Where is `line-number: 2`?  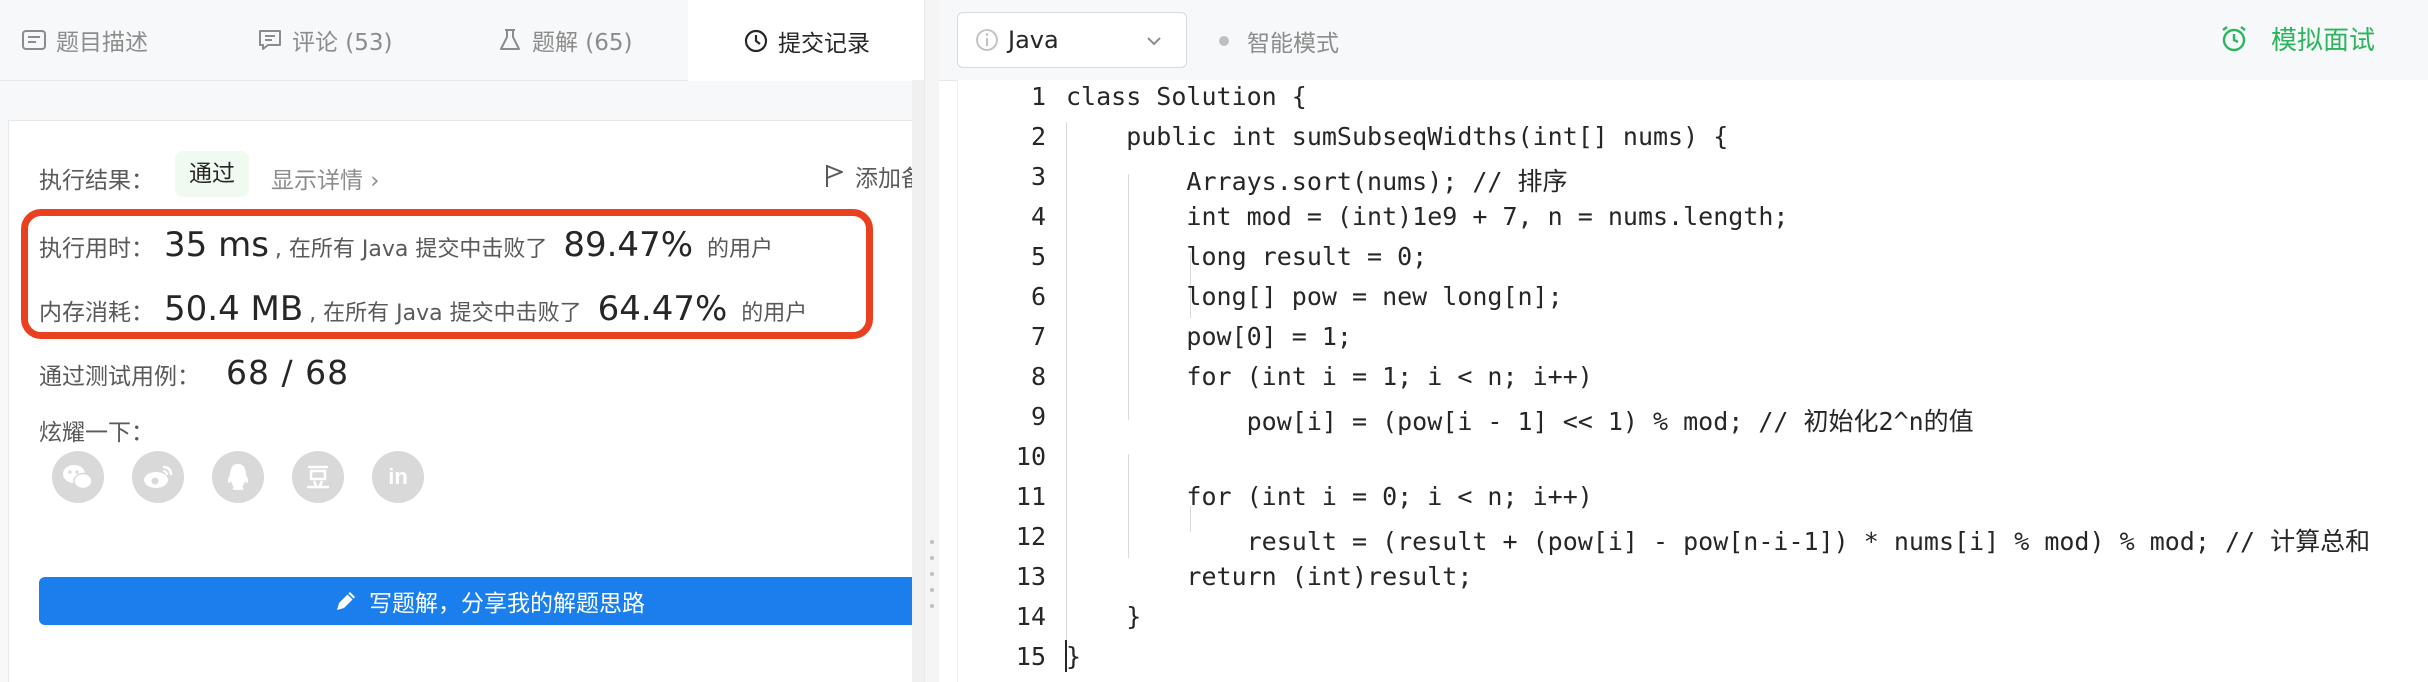
line-number: 2 is located at coordinates (1038, 136).